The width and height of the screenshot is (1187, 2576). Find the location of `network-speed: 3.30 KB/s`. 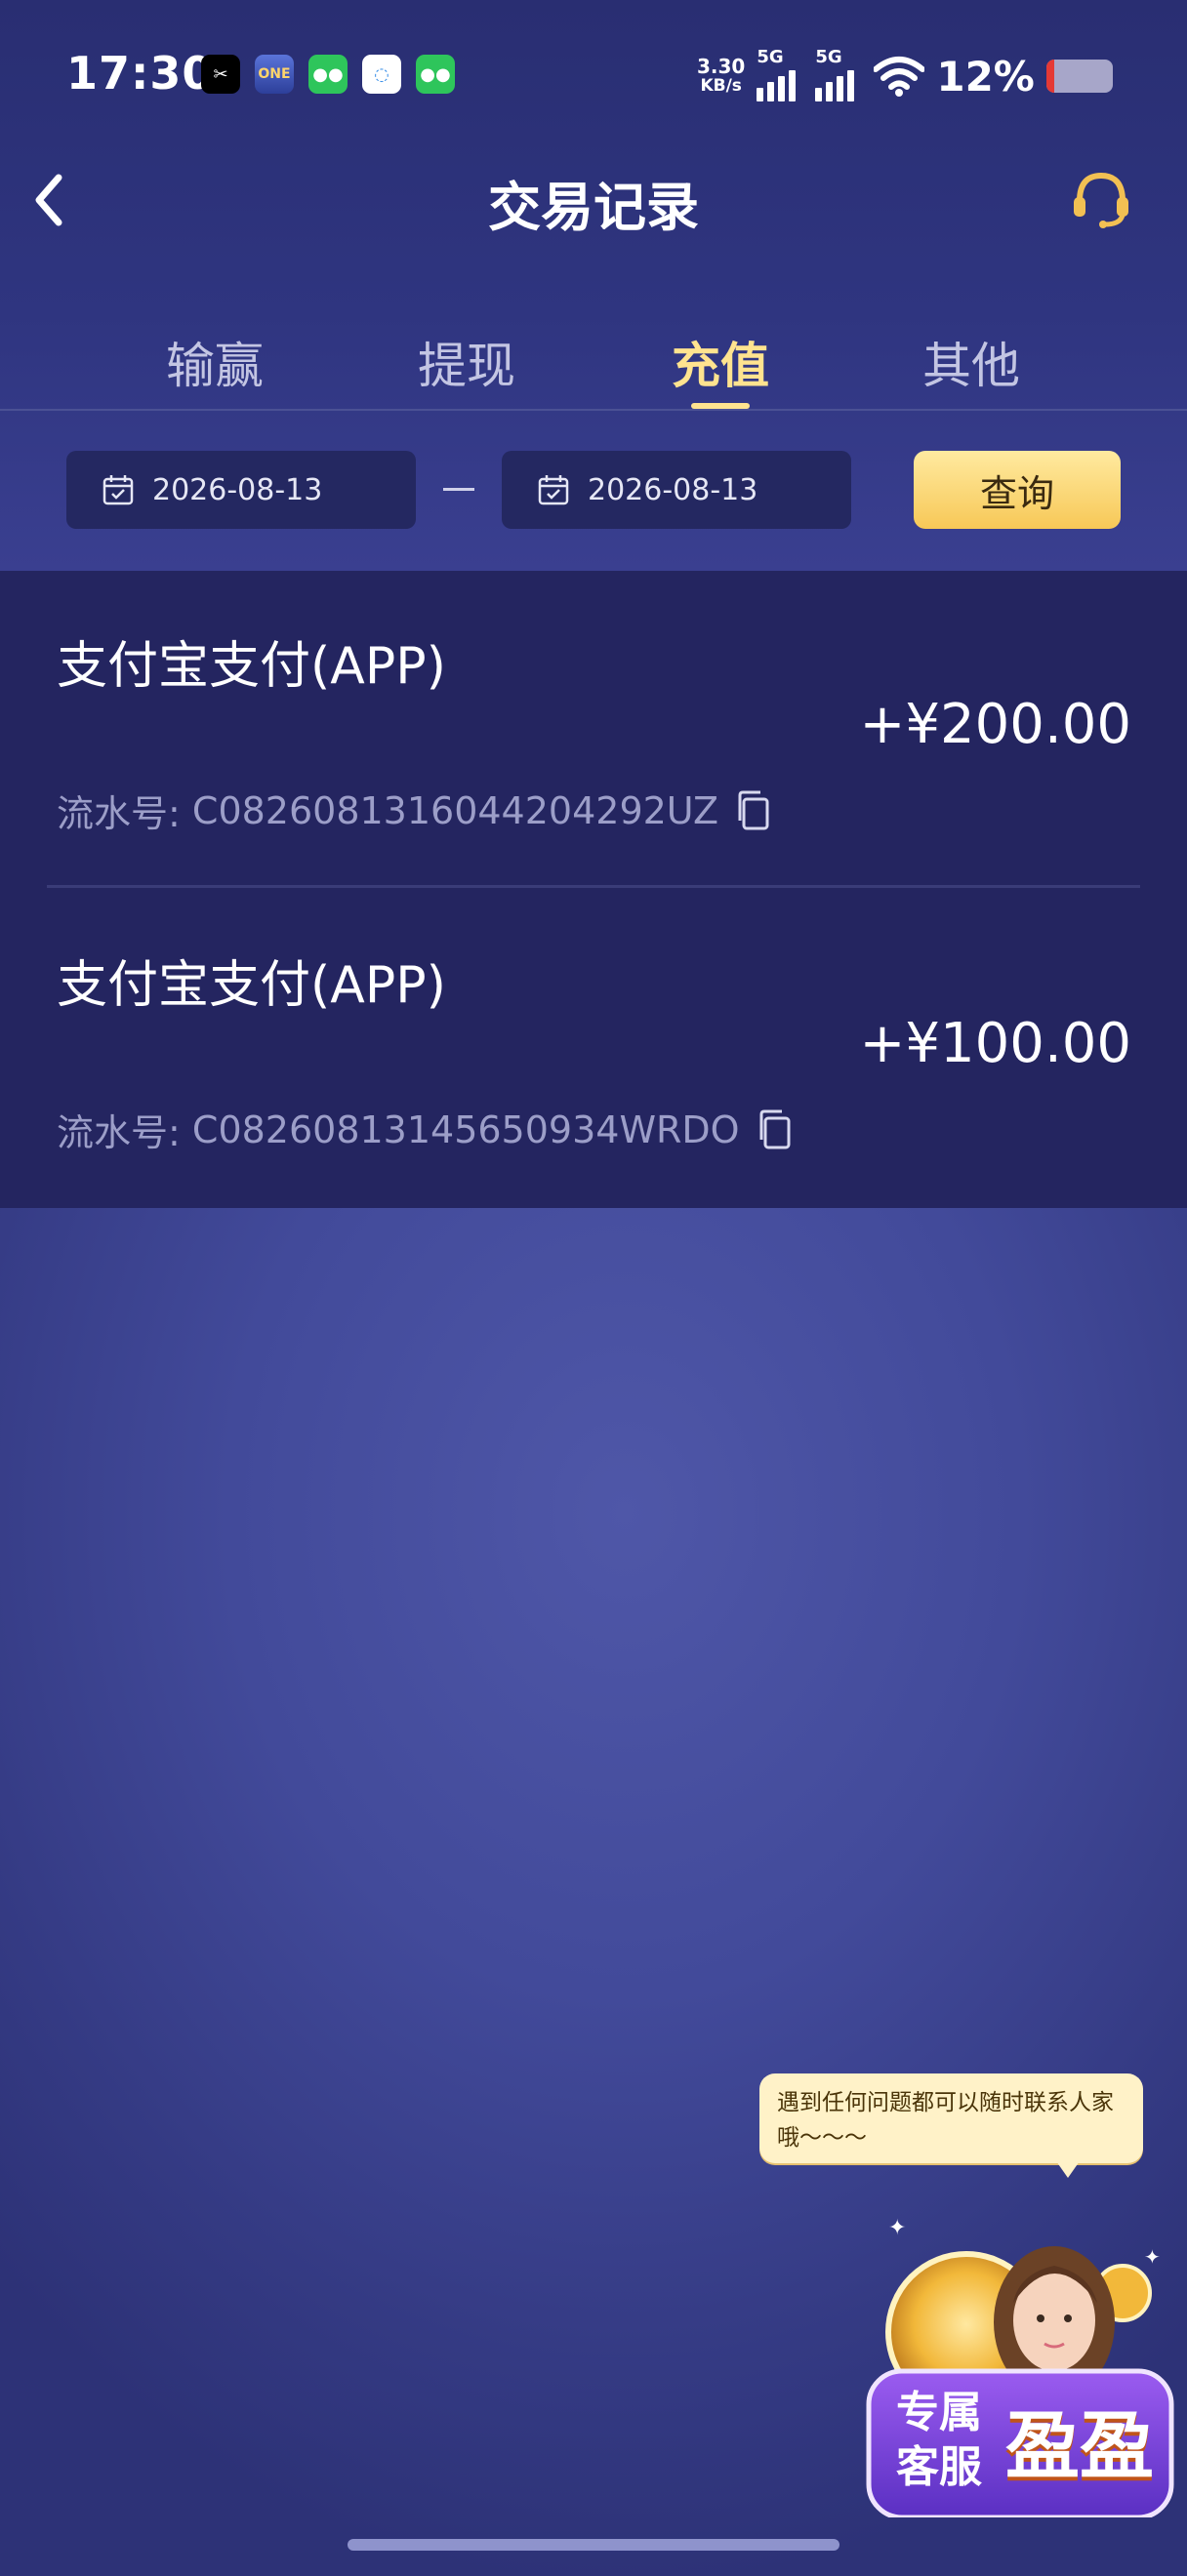

network-speed: 3.30 KB/s is located at coordinates (721, 76).